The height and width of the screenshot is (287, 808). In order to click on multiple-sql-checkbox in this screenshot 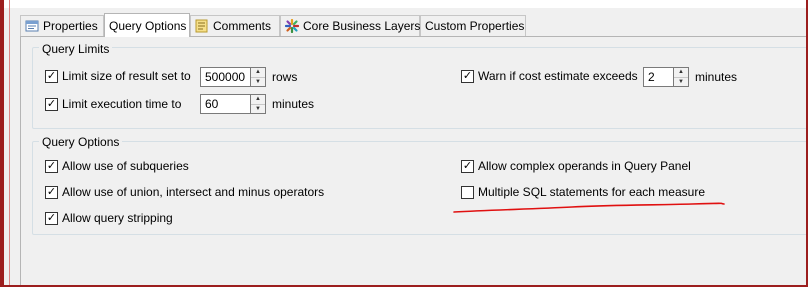, I will do `click(467, 192)`.